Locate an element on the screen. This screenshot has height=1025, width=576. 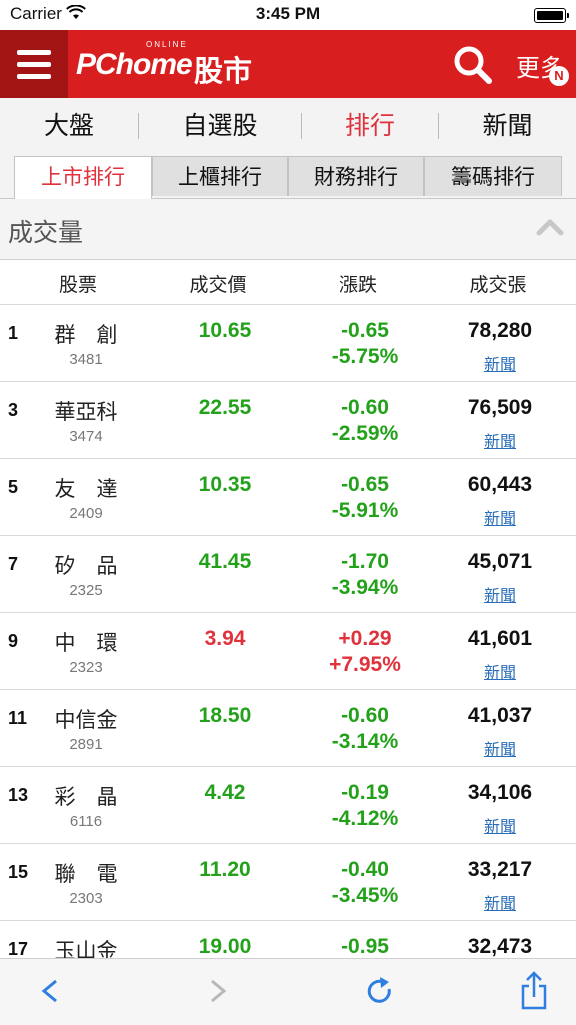
header-stock: 股票 is located at coordinates (77, 285).